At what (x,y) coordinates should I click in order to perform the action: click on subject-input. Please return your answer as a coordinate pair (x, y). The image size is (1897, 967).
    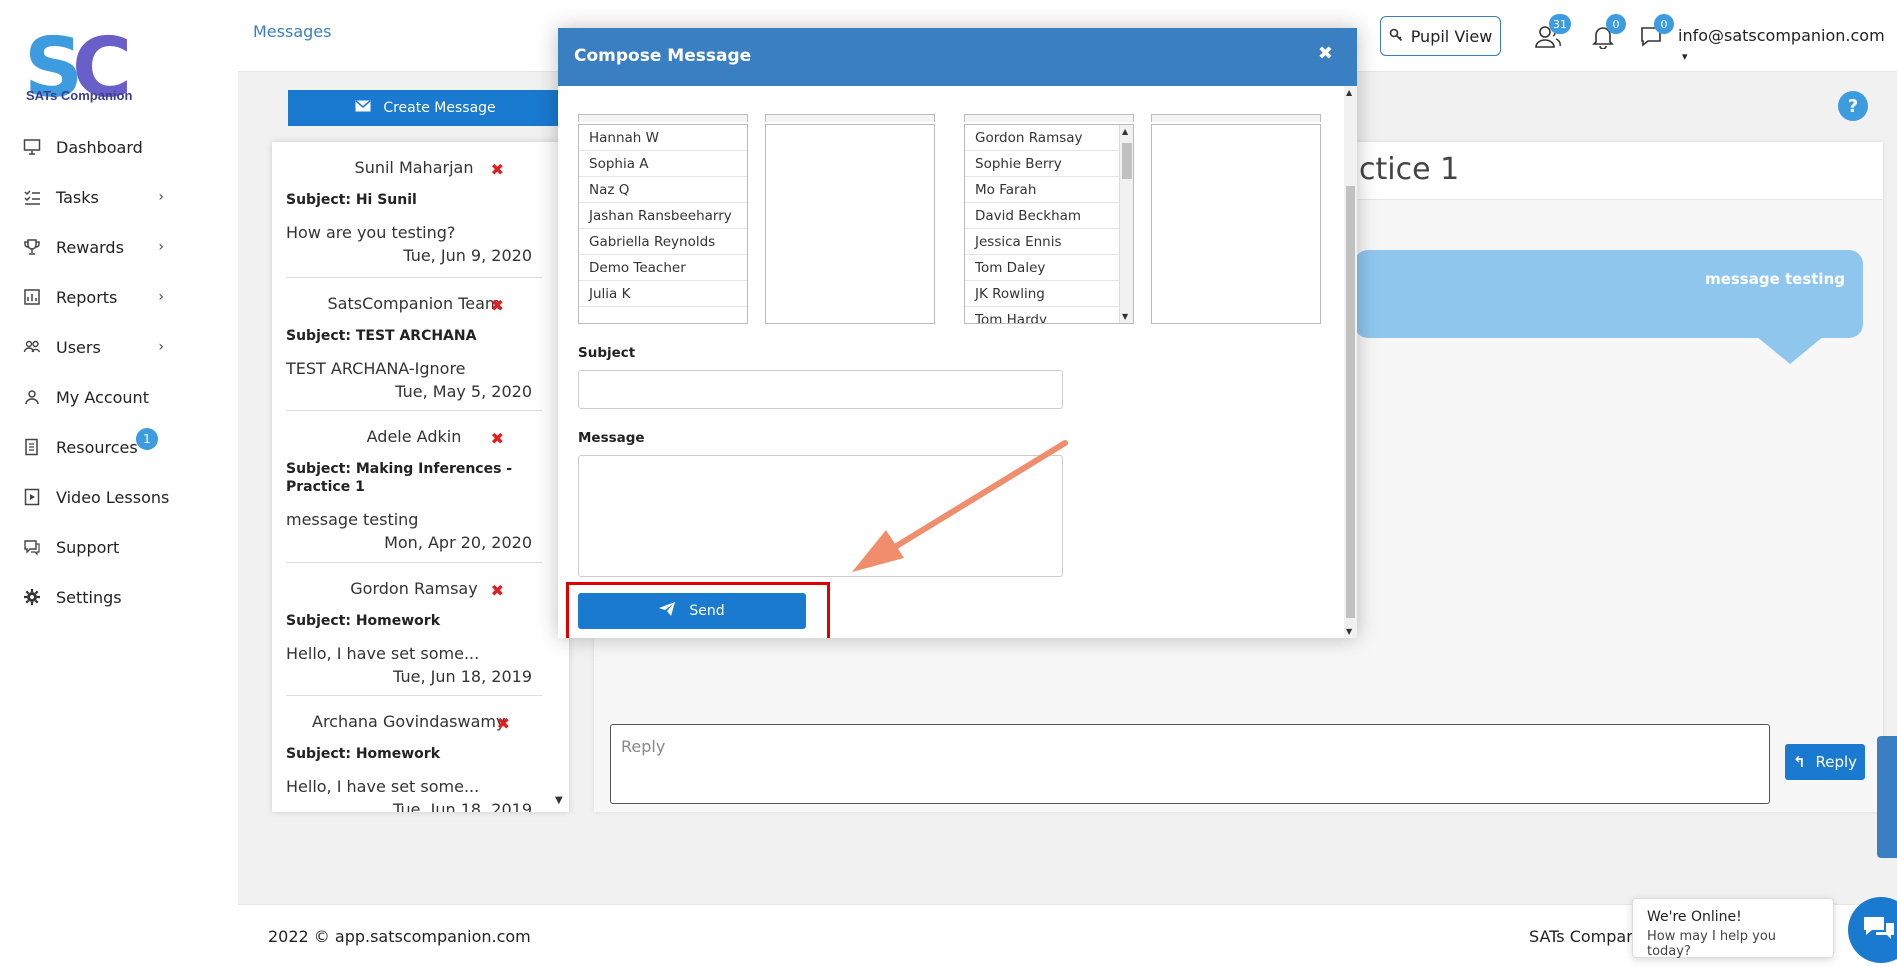
    Looking at the image, I should click on (820, 389).